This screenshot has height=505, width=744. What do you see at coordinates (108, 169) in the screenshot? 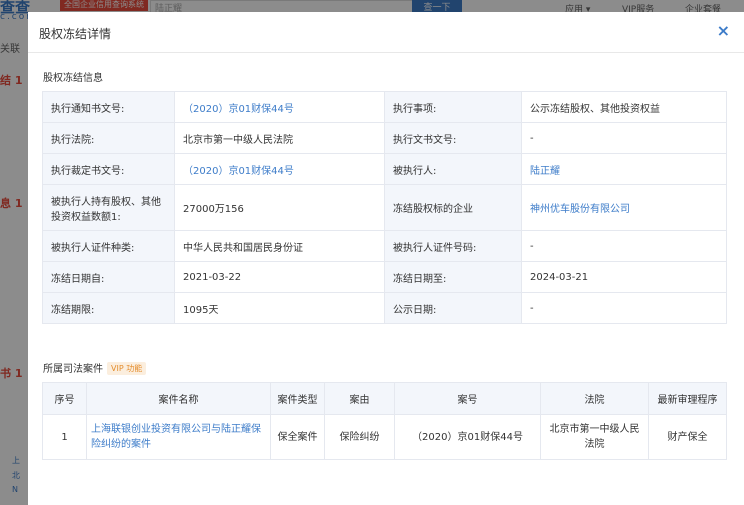
I see `info-label: 执行裁定书文号:` at bounding box center [108, 169].